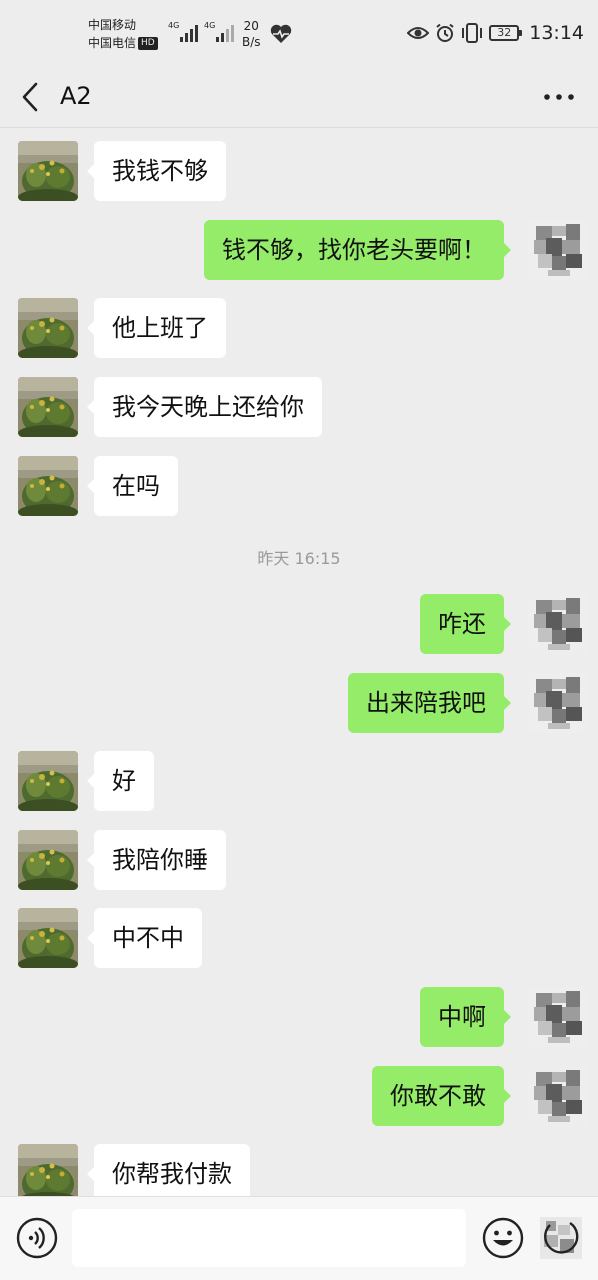  I want to click on status-time: 13:14, so click(556, 33).